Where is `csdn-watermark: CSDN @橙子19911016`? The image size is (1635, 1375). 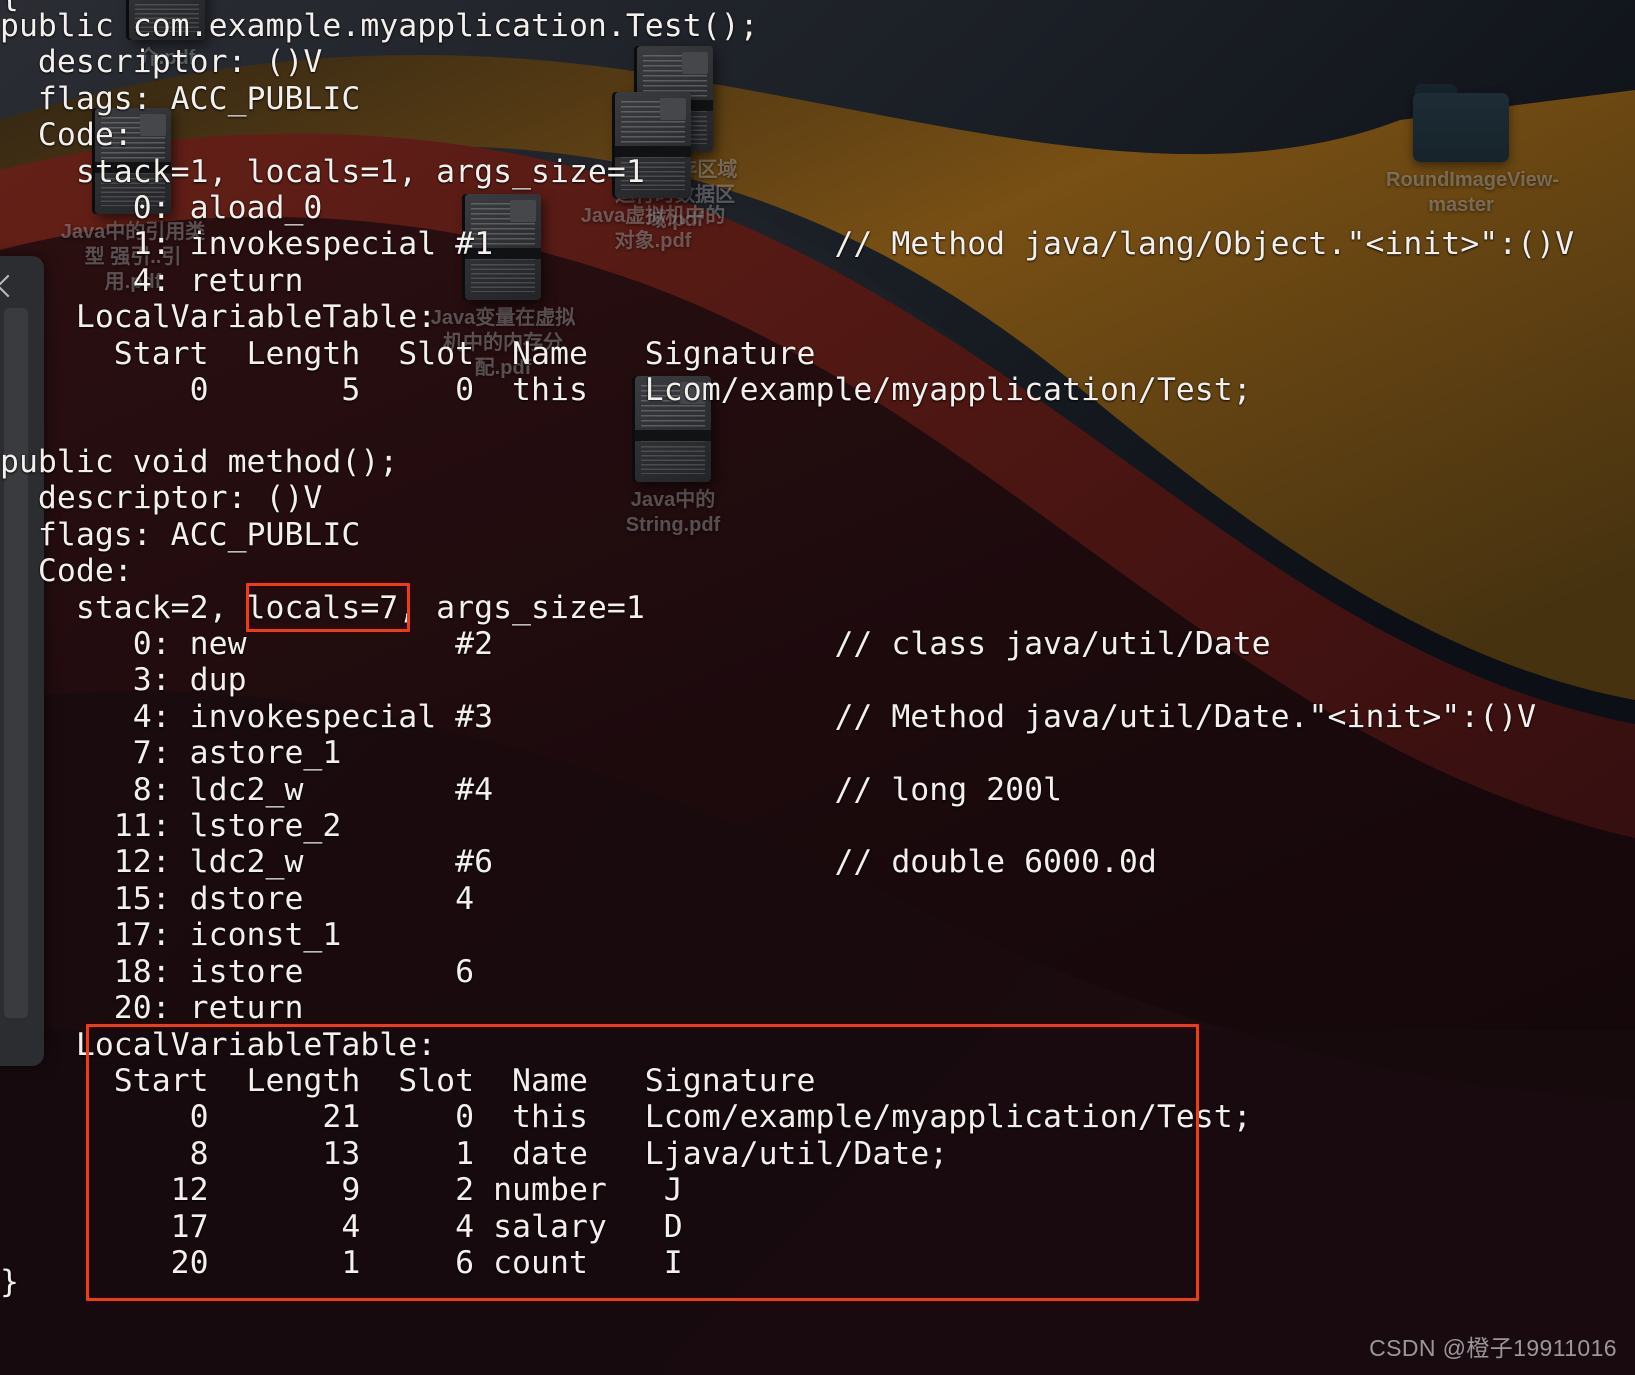 csdn-watermark: CSDN @橙子19911016 is located at coordinates (1493, 1348).